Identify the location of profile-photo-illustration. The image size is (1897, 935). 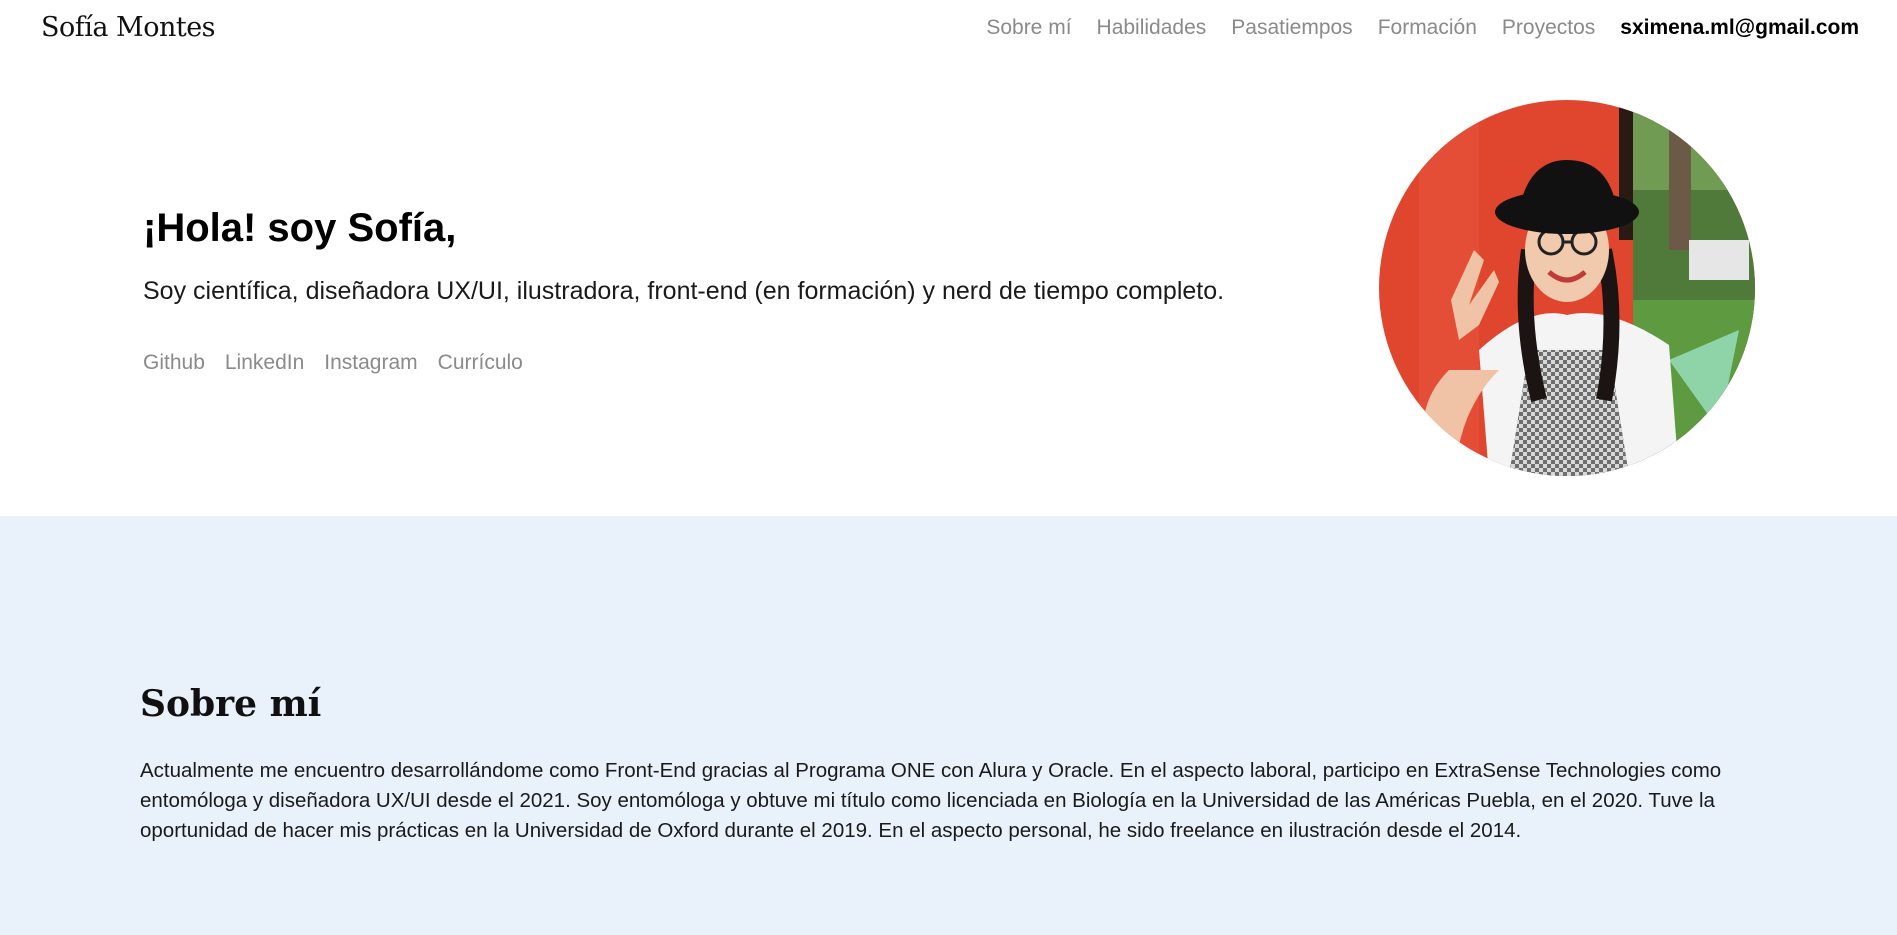
(1567, 288).